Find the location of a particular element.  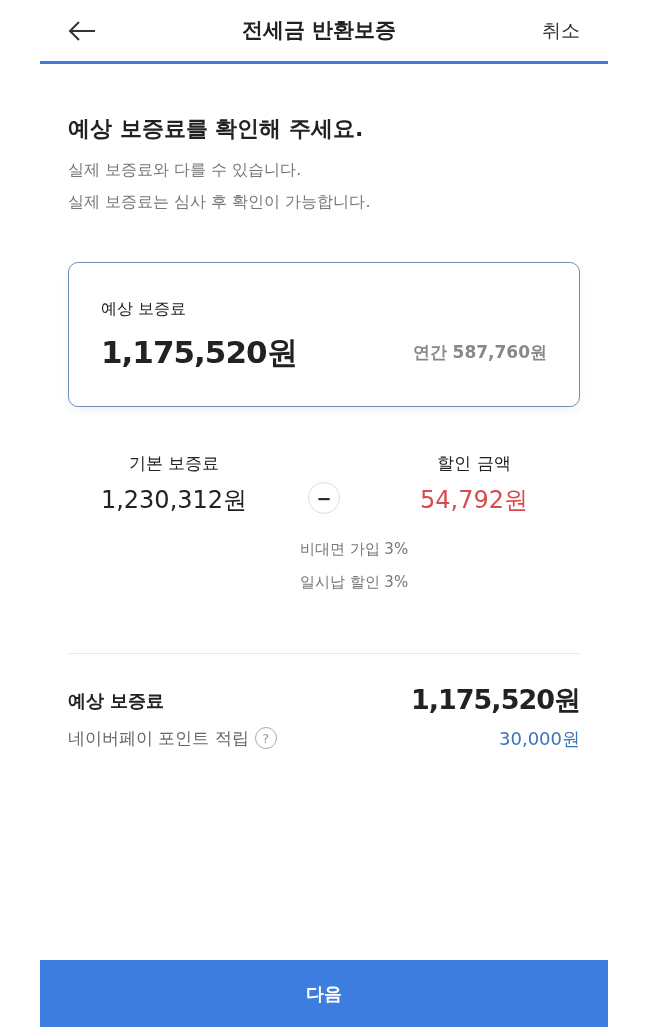

discount-amount: 54,792원 is located at coordinates (474, 501).